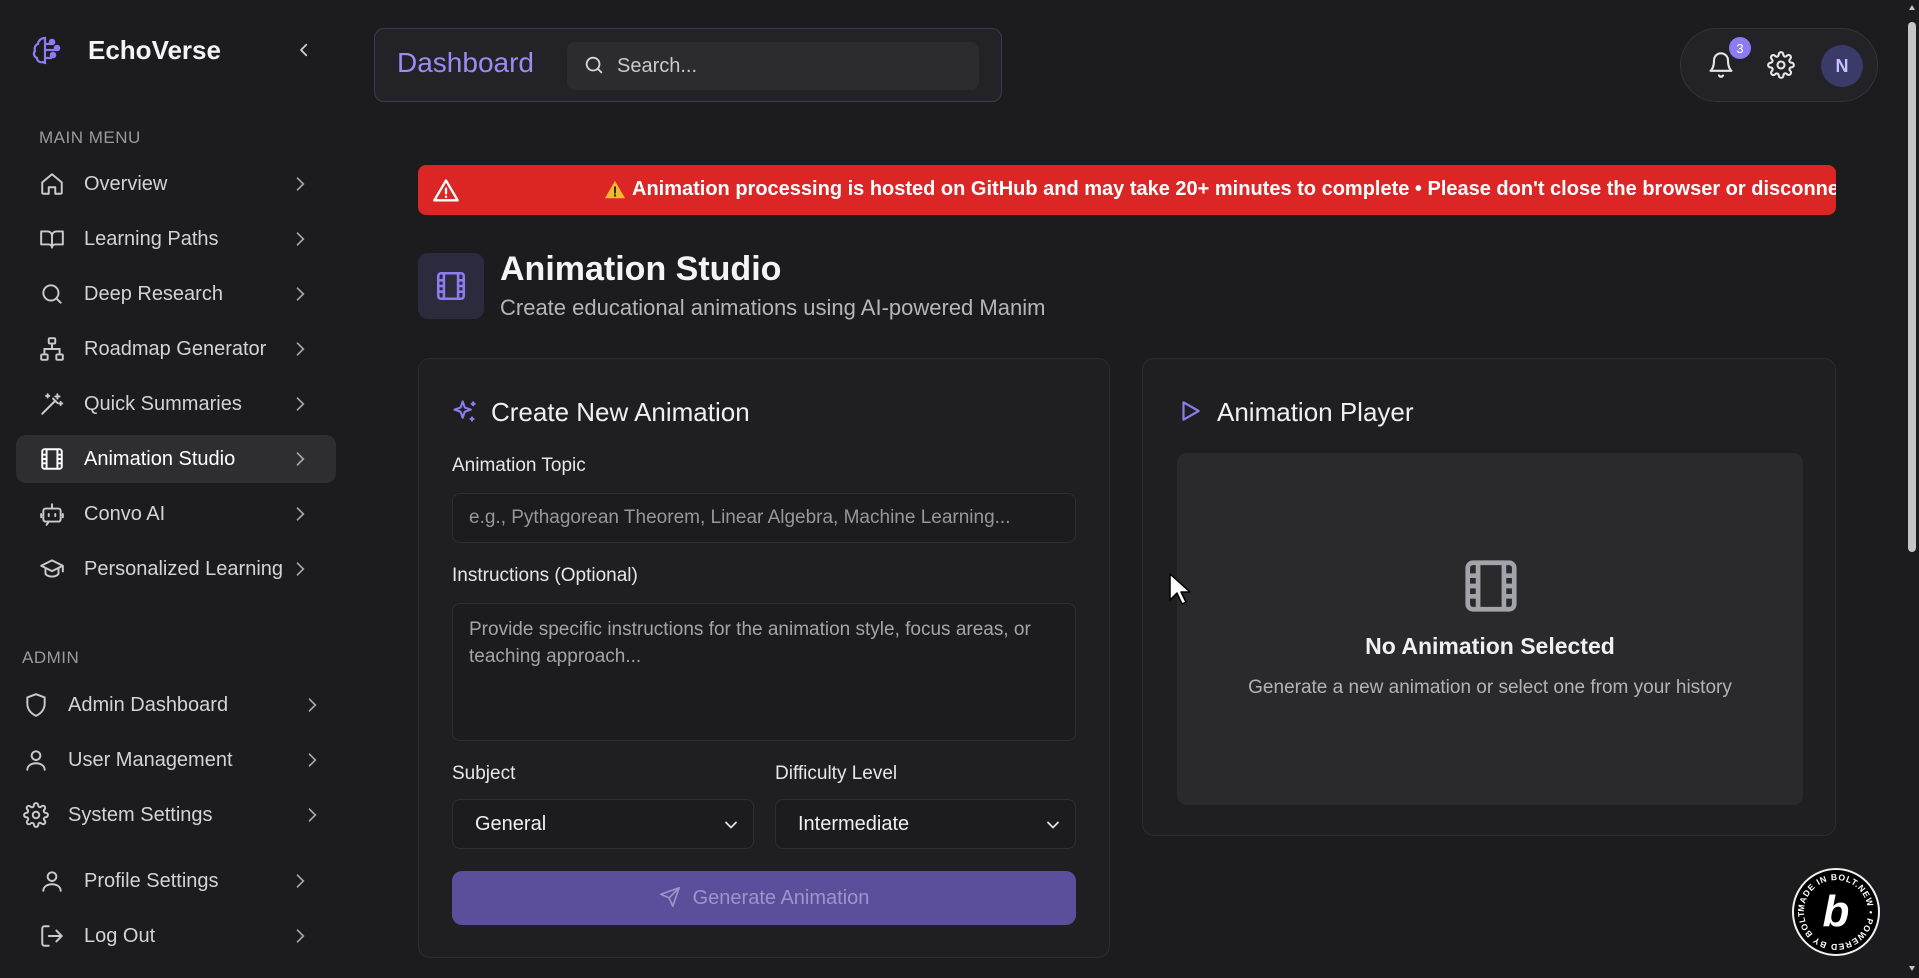  What do you see at coordinates (52, 936) in the screenshot?
I see `logout-icon` at bounding box center [52, 936].